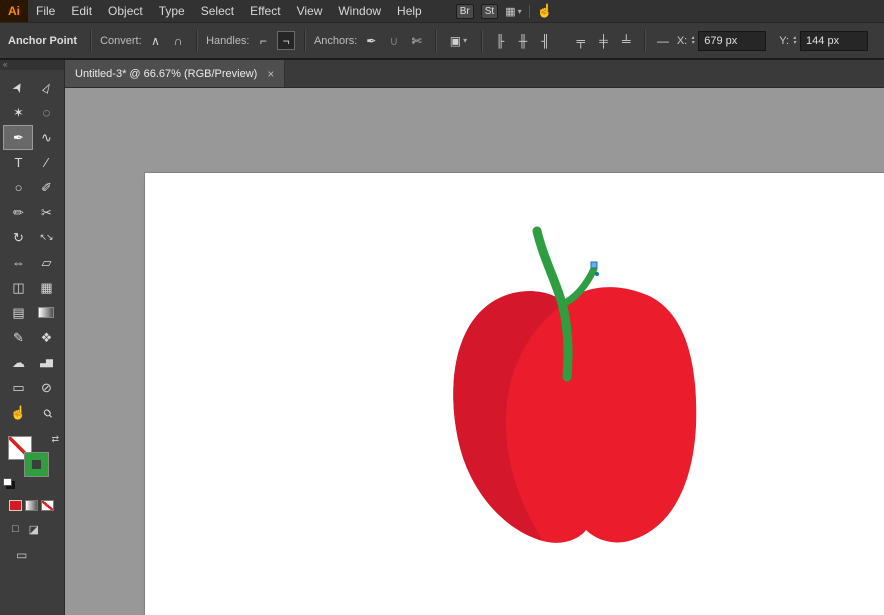 This screenshot has width=884, height=615. I want to click on eyedropper-tool: ✎, so click(18, 337).